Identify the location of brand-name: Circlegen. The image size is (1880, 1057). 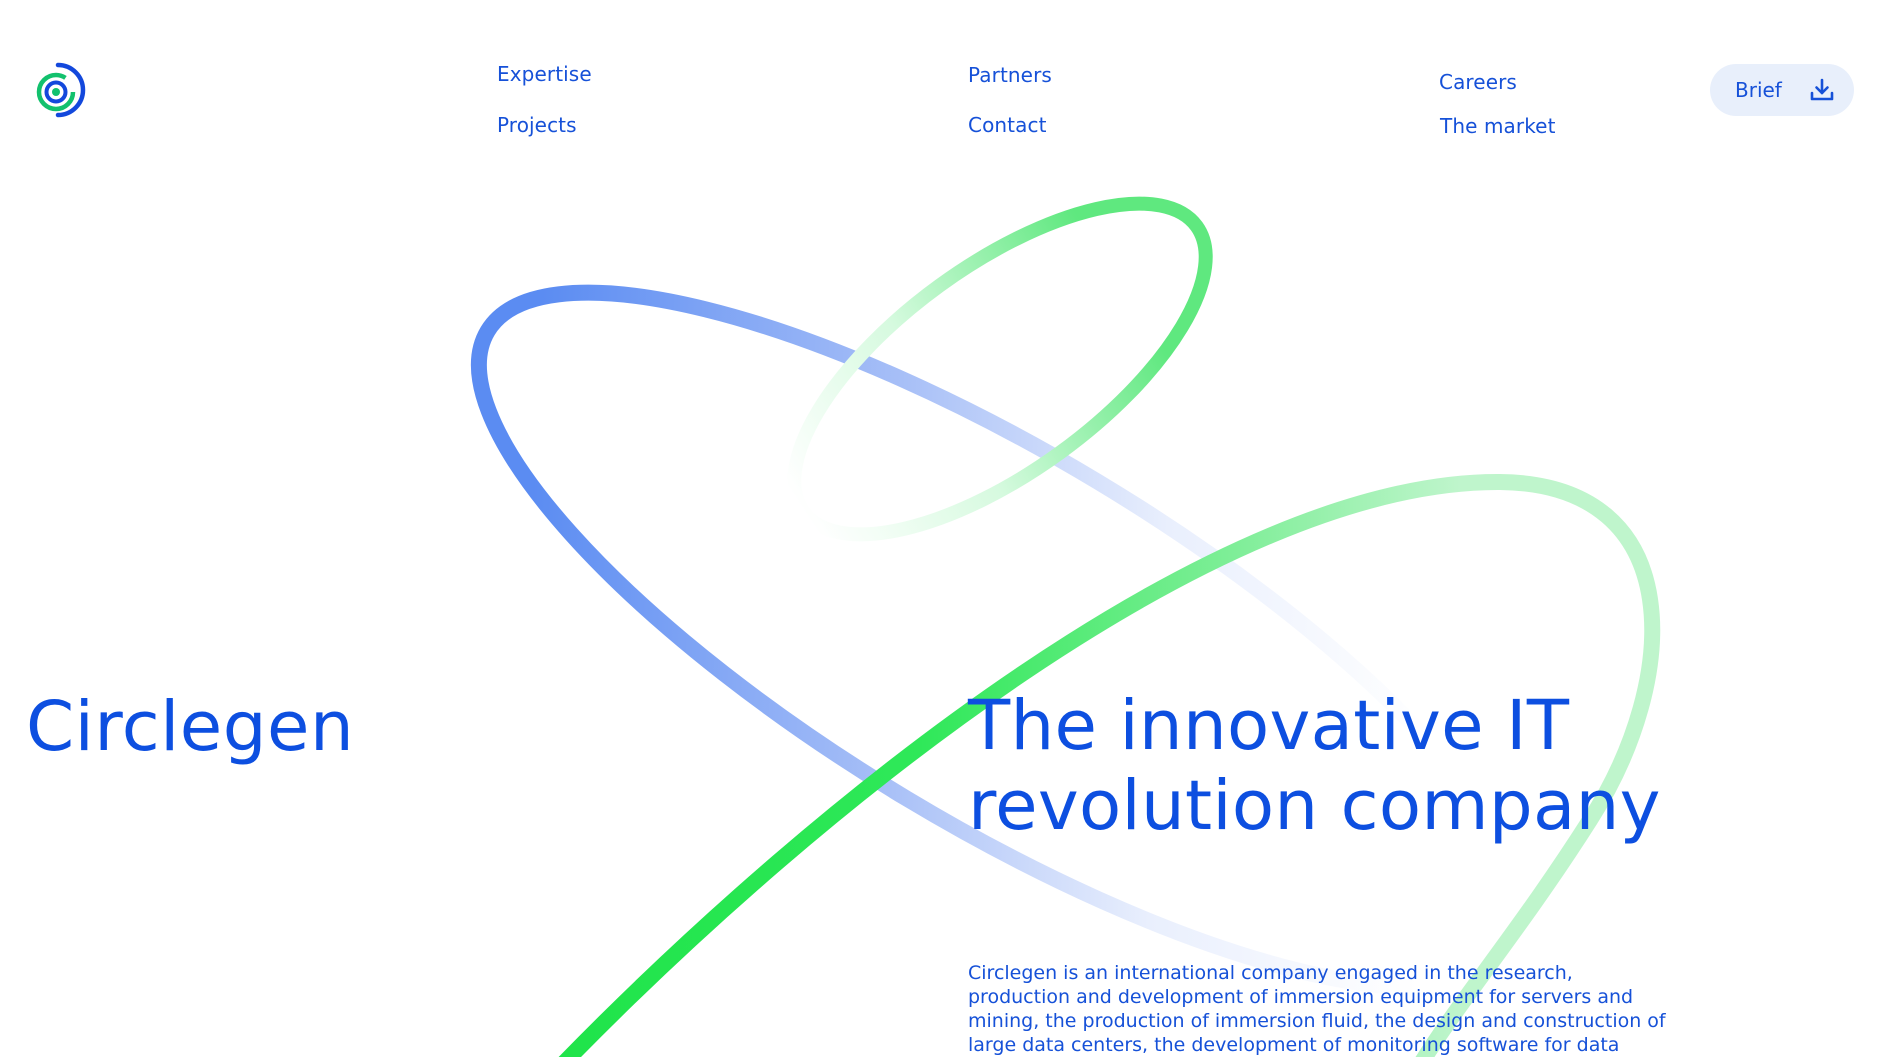
(190, 727).